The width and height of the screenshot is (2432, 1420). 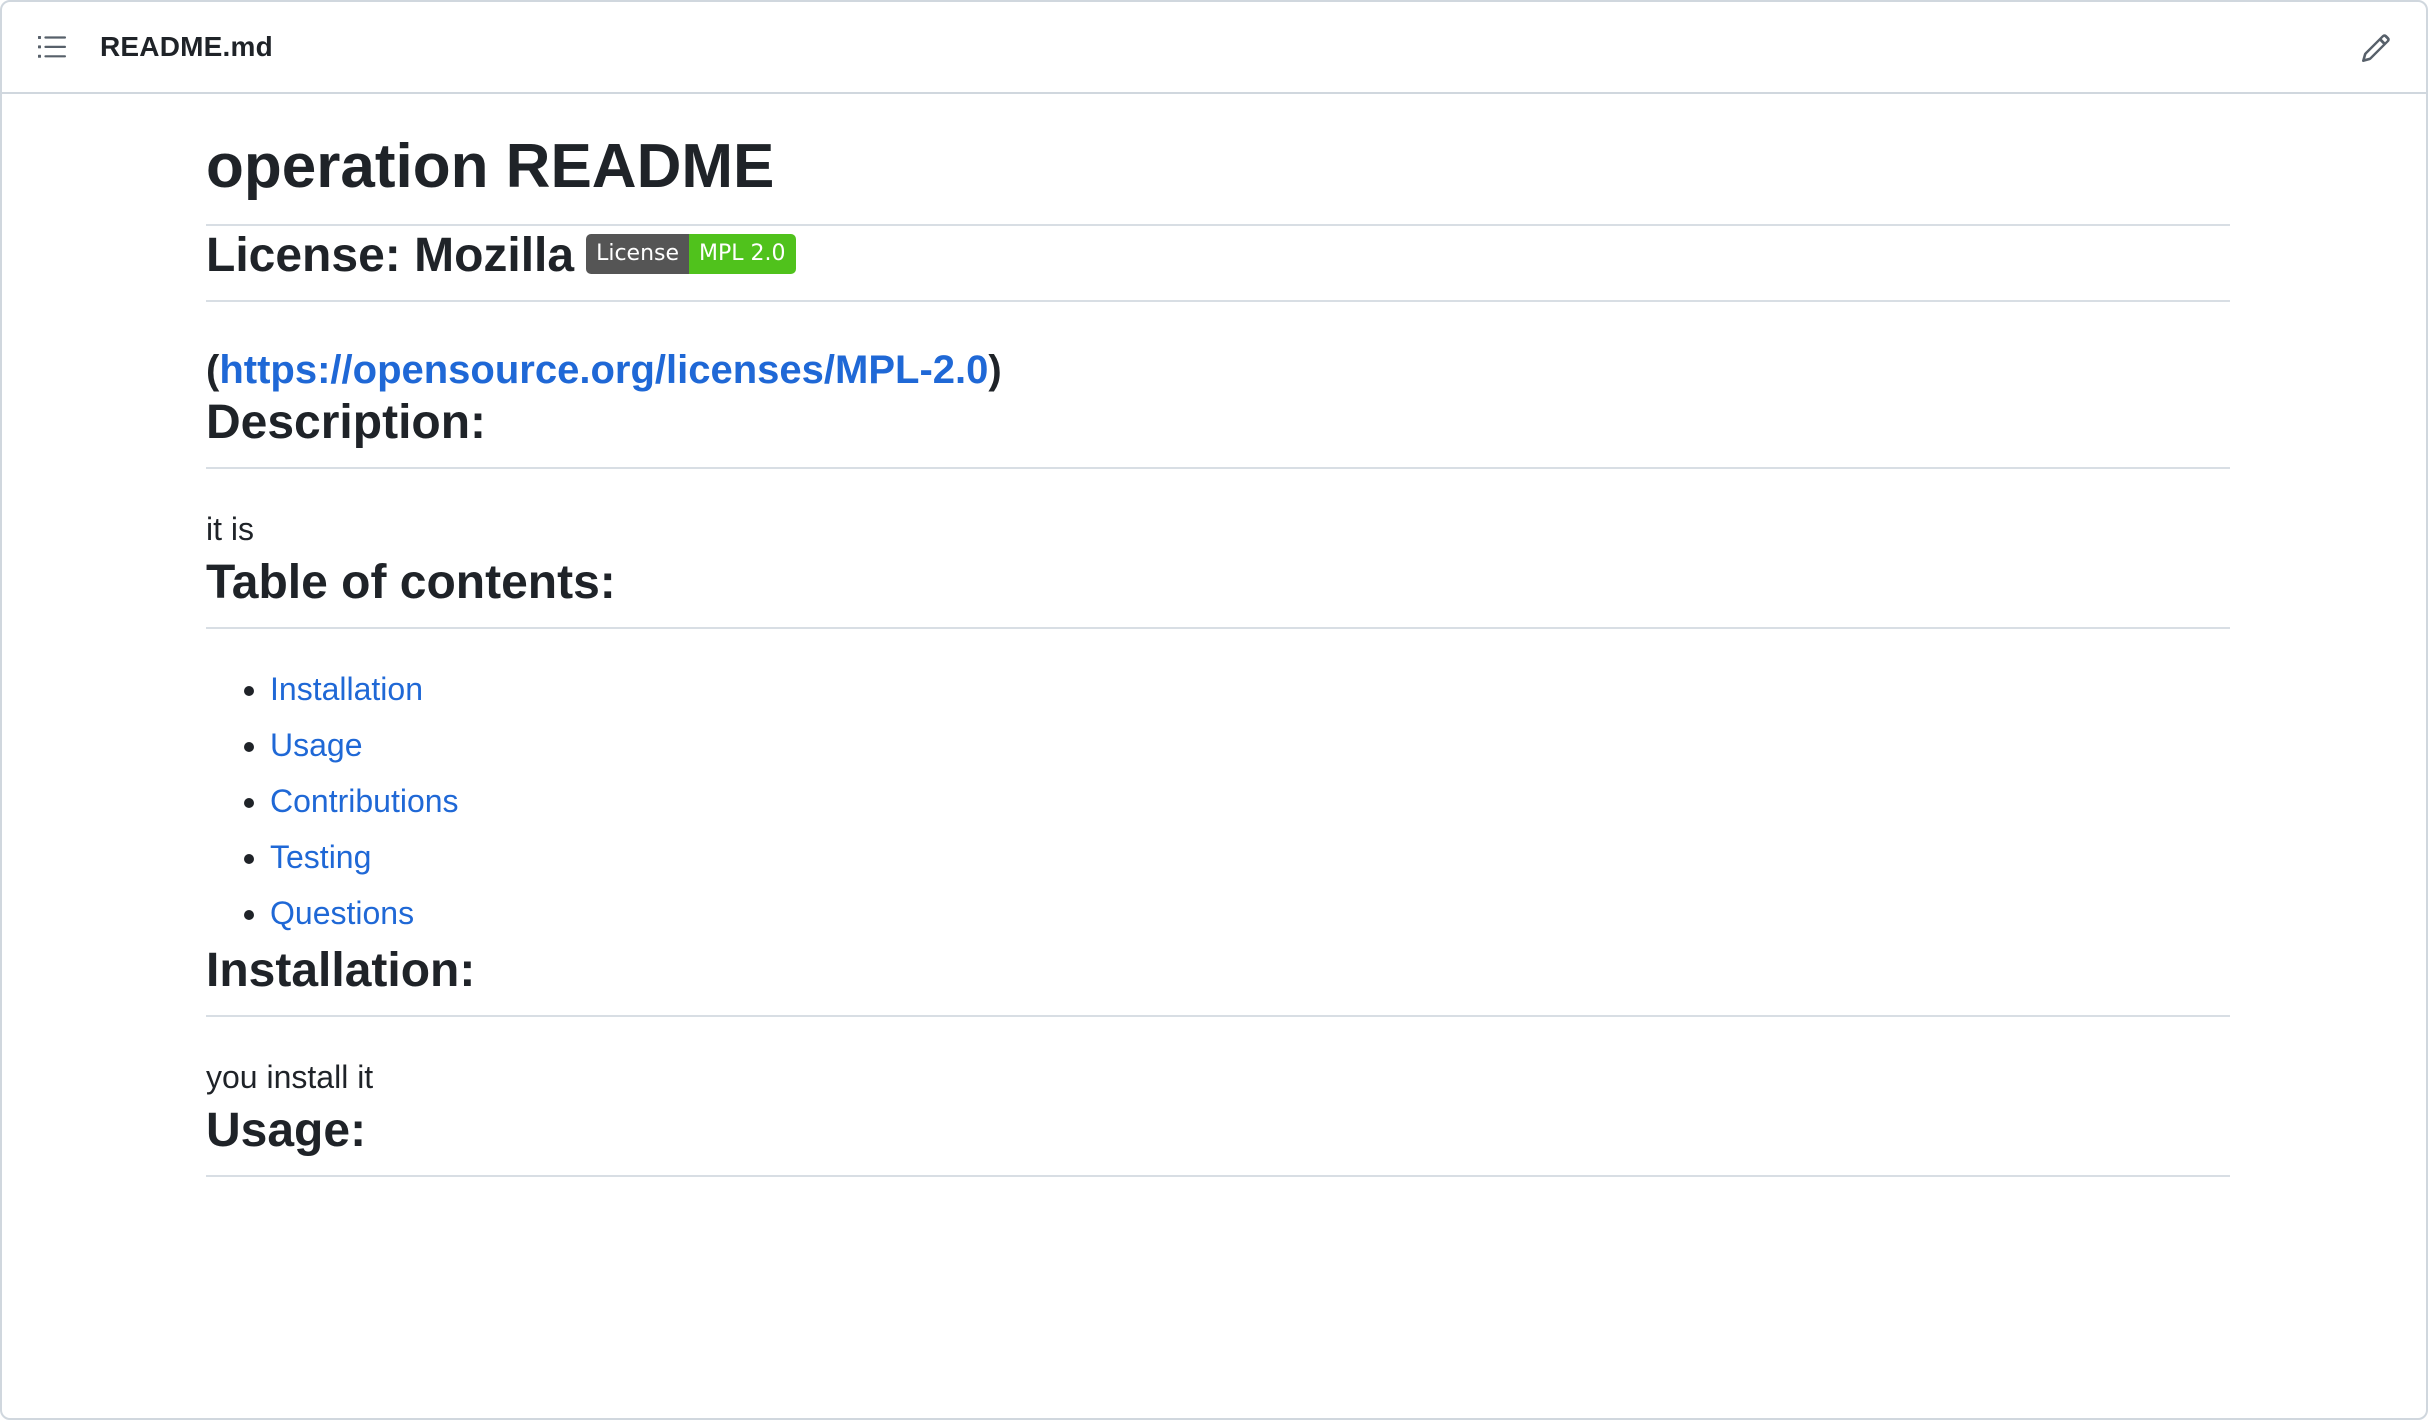 I want to click on toc-link-contributions: Contributions, so click(x=364, y=801).